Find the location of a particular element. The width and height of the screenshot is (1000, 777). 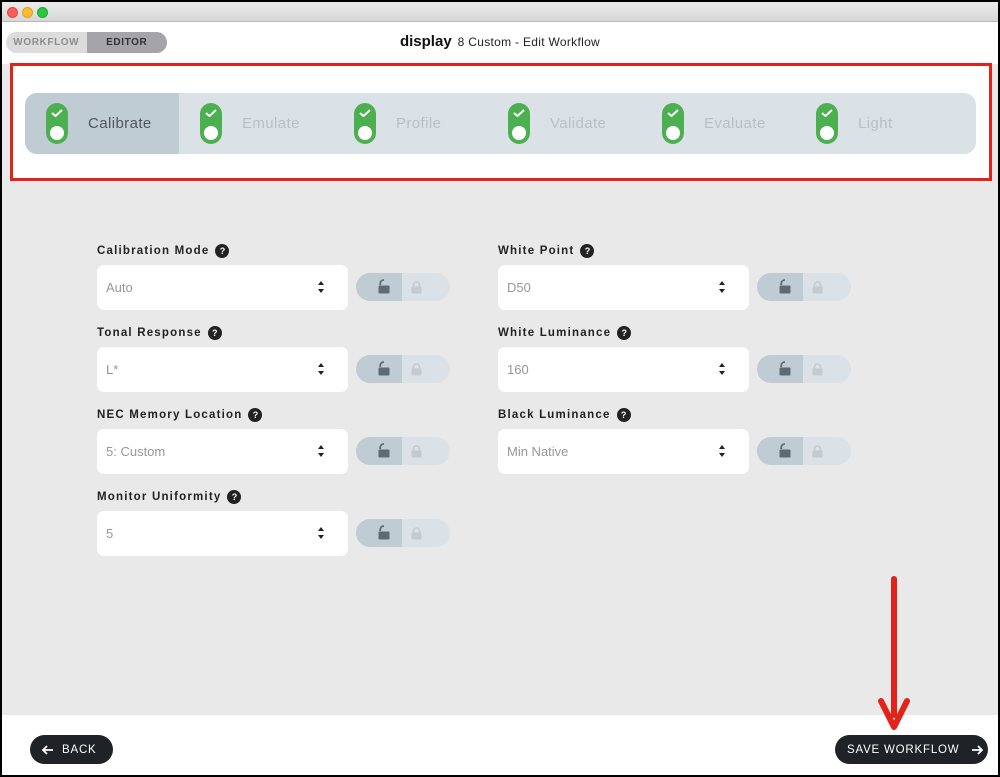

monitor-uniformity-select: 5 is located at coordinates (222, 533).